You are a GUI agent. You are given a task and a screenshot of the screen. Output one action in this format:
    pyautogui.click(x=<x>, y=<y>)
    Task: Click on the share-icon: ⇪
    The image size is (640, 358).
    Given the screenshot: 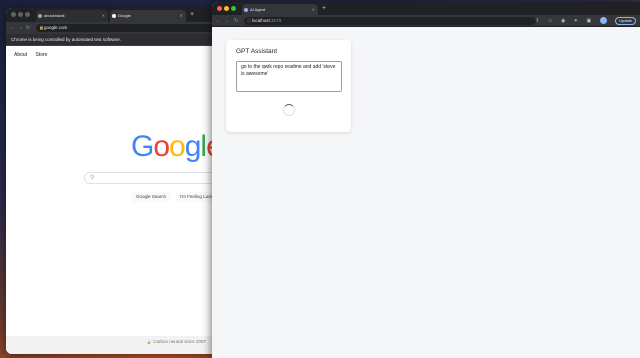 What is the action you would take?
    pyautogui.click(x=537, y=21)
    